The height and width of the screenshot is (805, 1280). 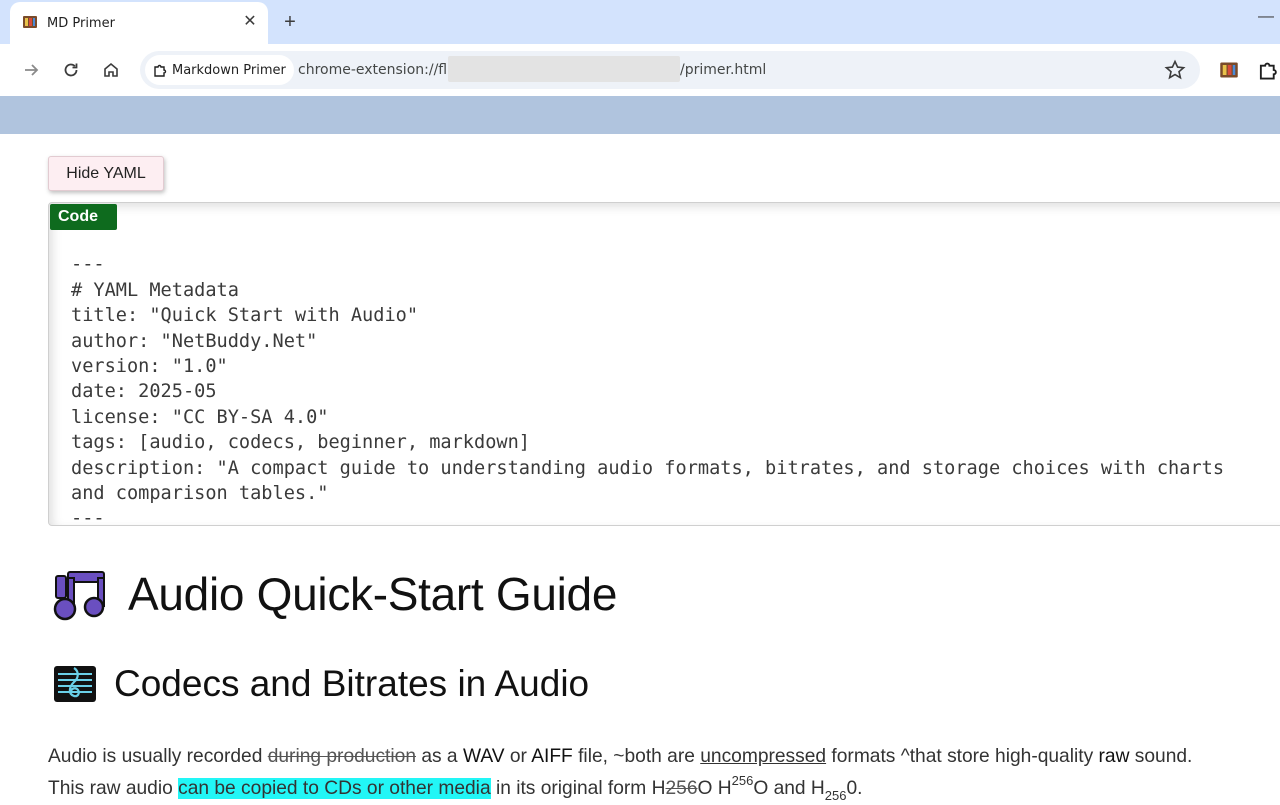 I want to click on text-run: in its original form H, so click(x=578, y=788).